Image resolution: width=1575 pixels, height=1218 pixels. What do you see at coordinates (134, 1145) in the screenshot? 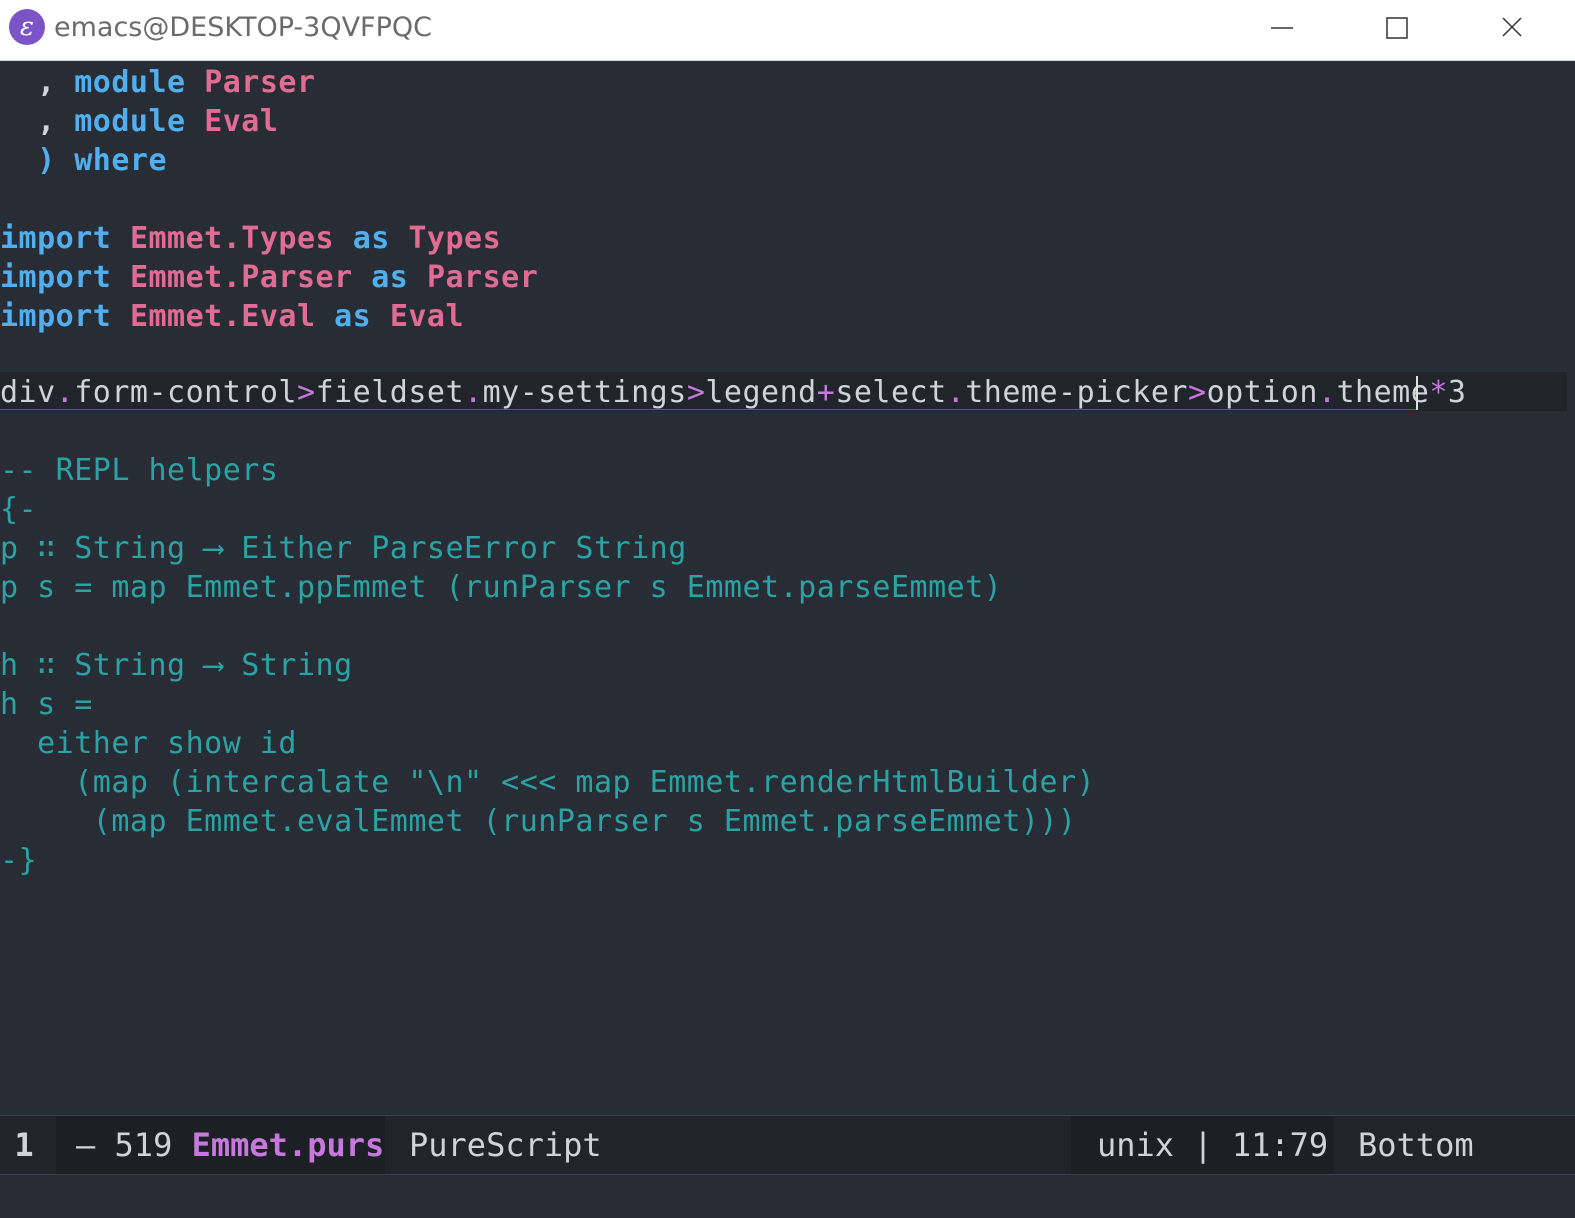
I see `buffer-state: – 519` at bounding box center [134, 1145].